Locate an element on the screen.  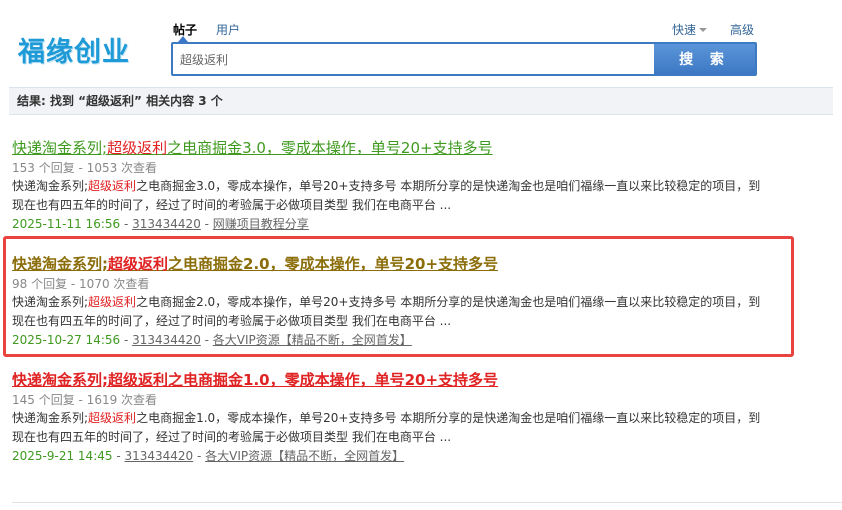
forum-link: 网赚项目教程分享 is located at coordinates (261, 224).